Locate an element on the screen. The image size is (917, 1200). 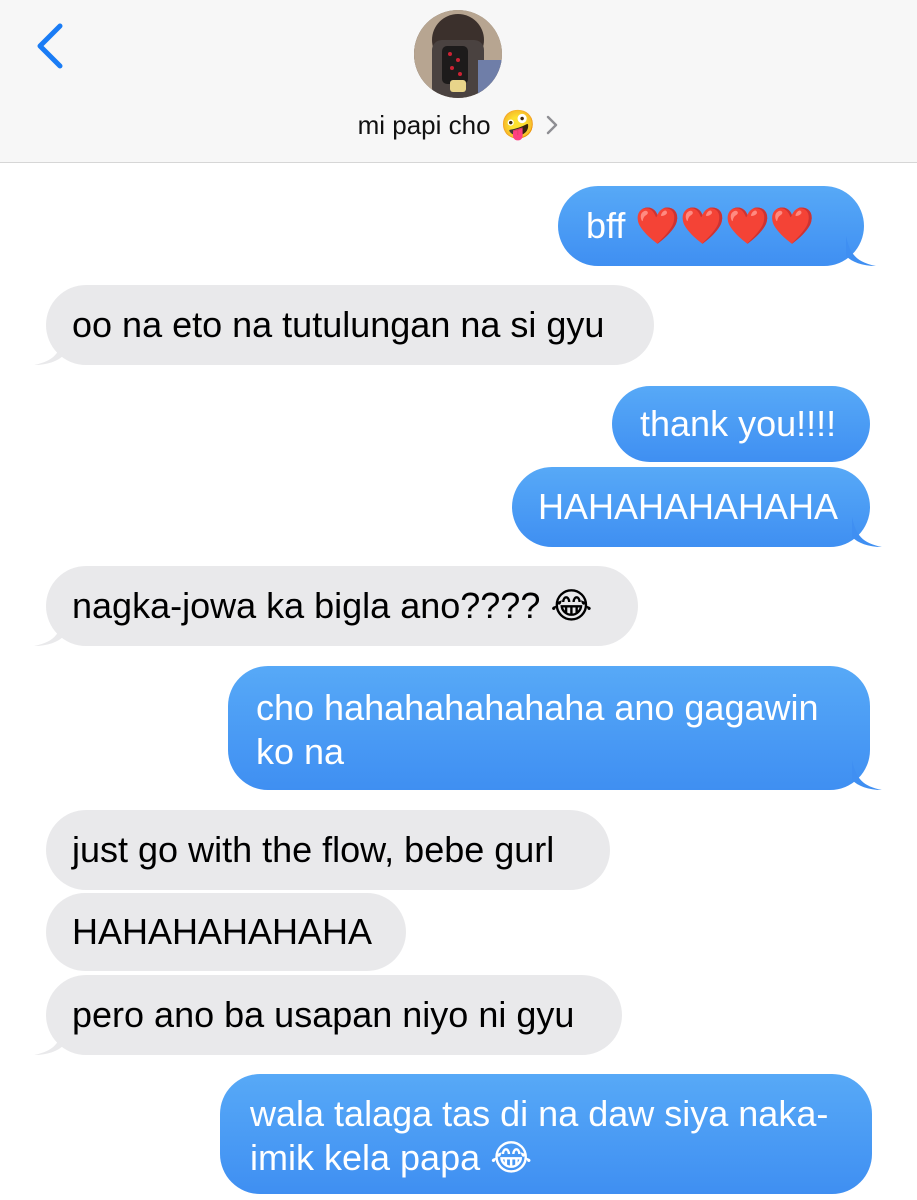
message-bubble-received: just go with the flow, bebe gurl is located at coordinates (328, 850).